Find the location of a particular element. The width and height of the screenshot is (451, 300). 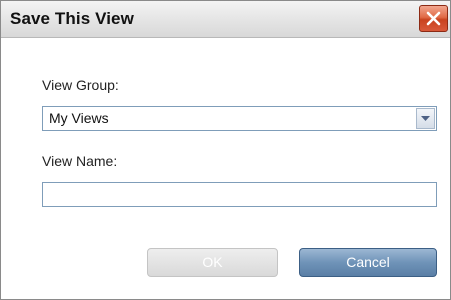

view-name-input is located at coordinates (239, 194).